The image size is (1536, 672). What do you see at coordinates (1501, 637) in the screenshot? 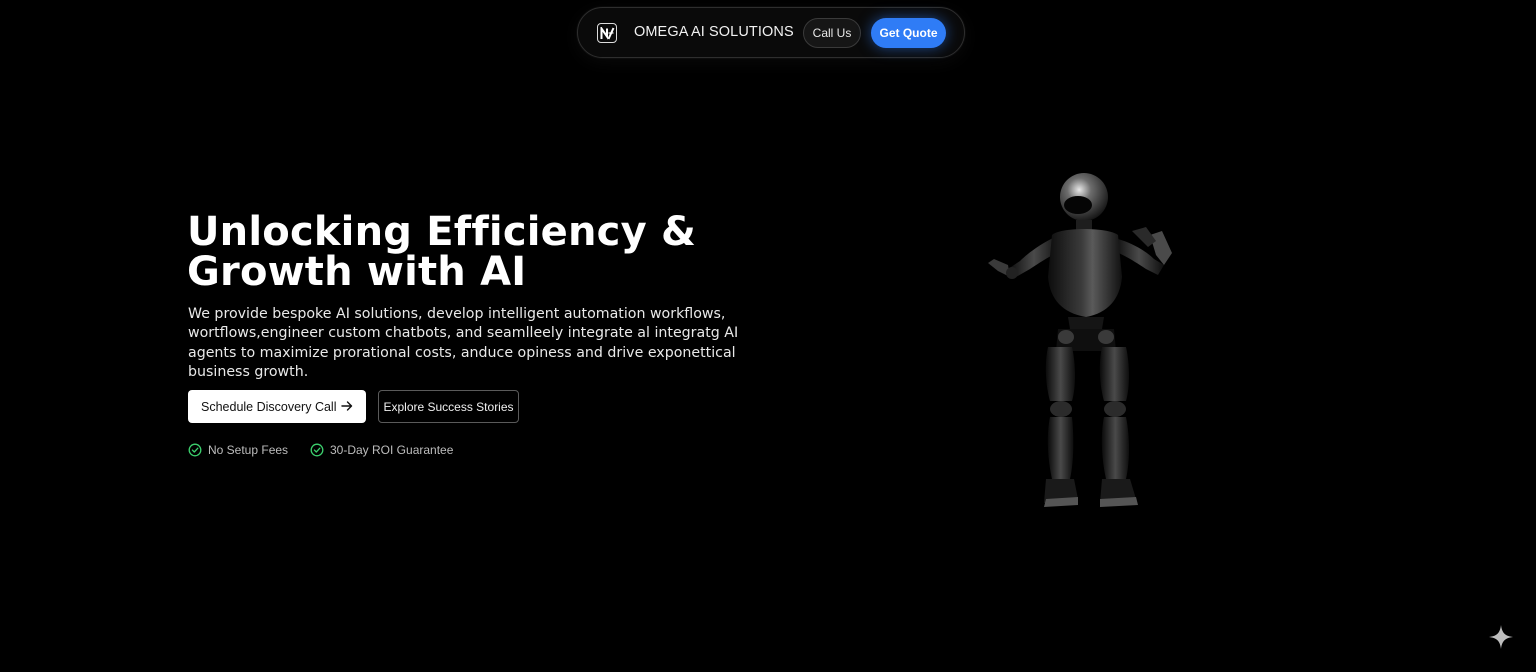
I see `sparkle-icon` at bounding box center [1501, 637].